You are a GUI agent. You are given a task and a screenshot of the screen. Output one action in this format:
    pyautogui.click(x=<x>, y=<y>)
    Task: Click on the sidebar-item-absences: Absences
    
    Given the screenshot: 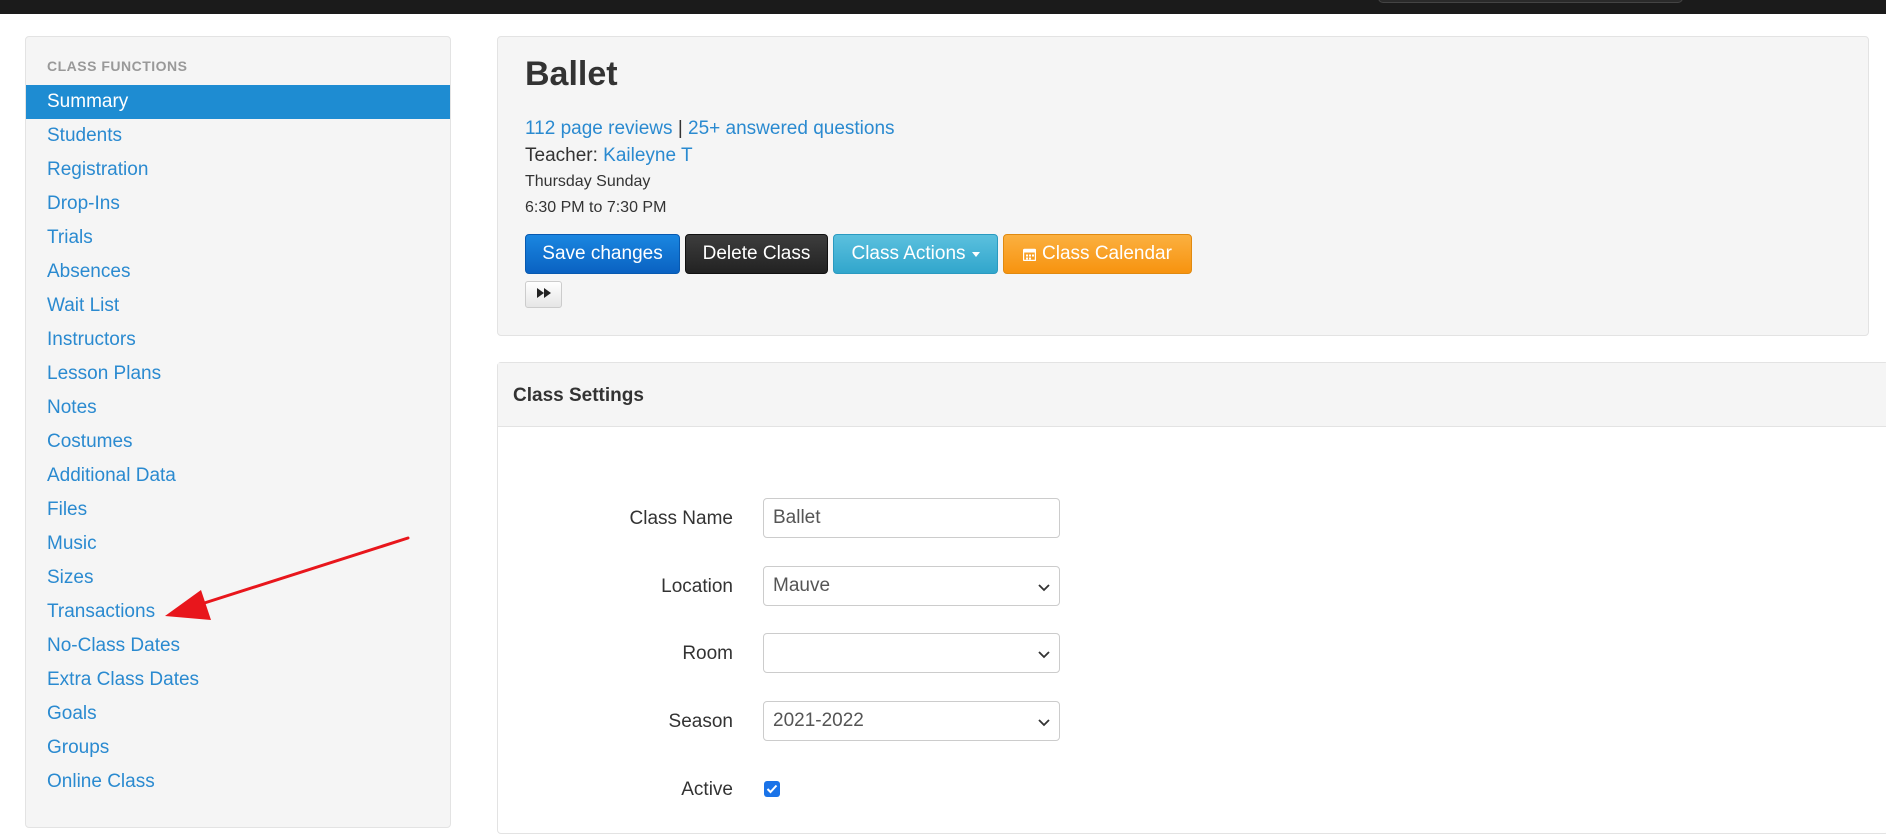 What is the action you would take?
    pyautogui.click(x=238, y=272)
    